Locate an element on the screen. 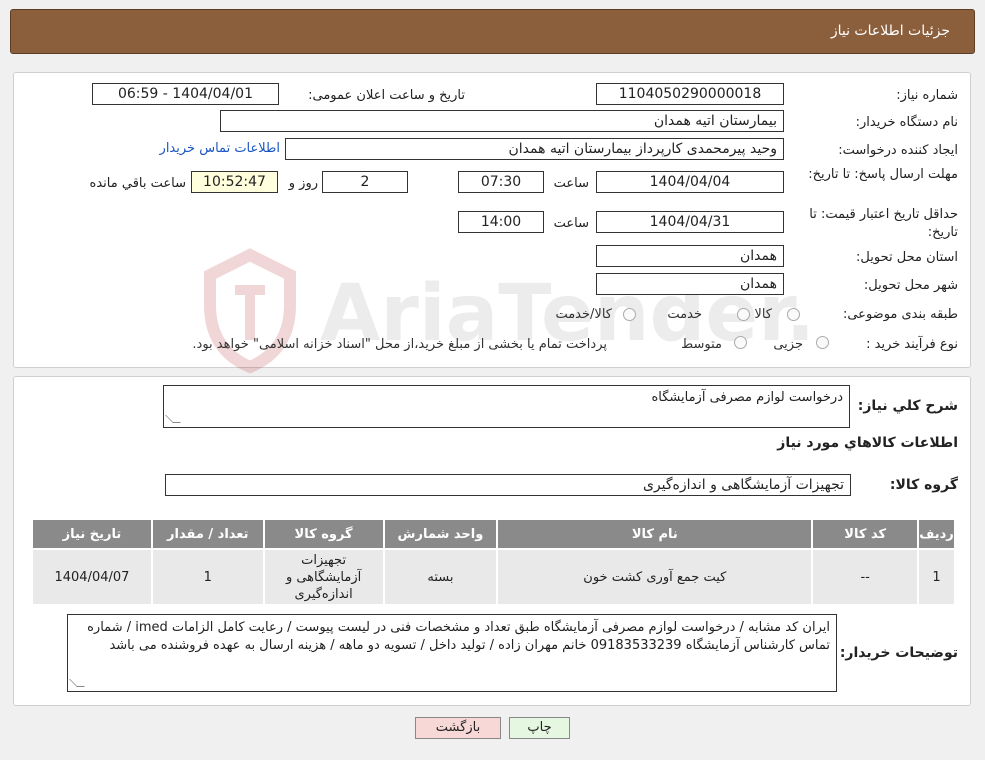  process-label: نوع فرآیند خرید : is located at coordinates (912, 344).